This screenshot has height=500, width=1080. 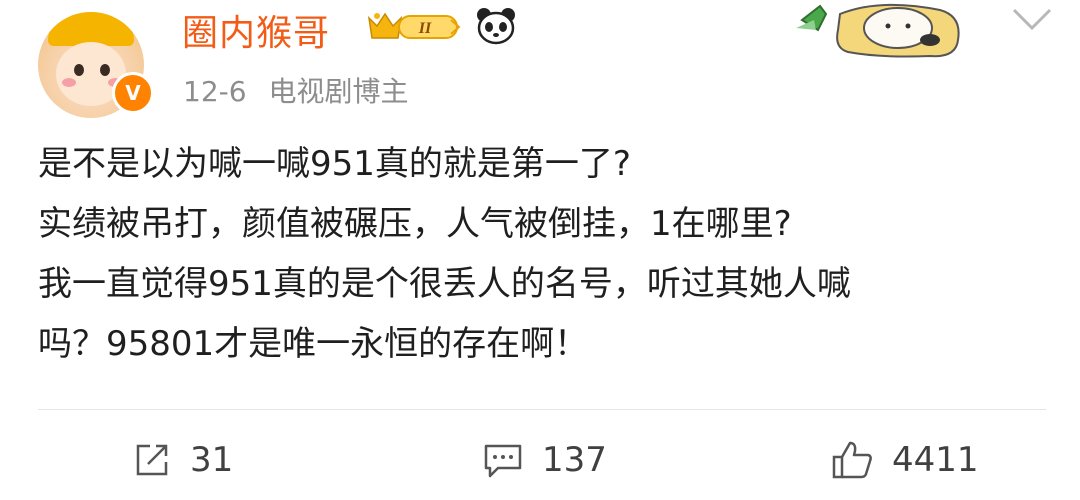 What do you see at coordinates (542, 409) in the screenshot?
I see `divider` at bounding box center [542, 409].